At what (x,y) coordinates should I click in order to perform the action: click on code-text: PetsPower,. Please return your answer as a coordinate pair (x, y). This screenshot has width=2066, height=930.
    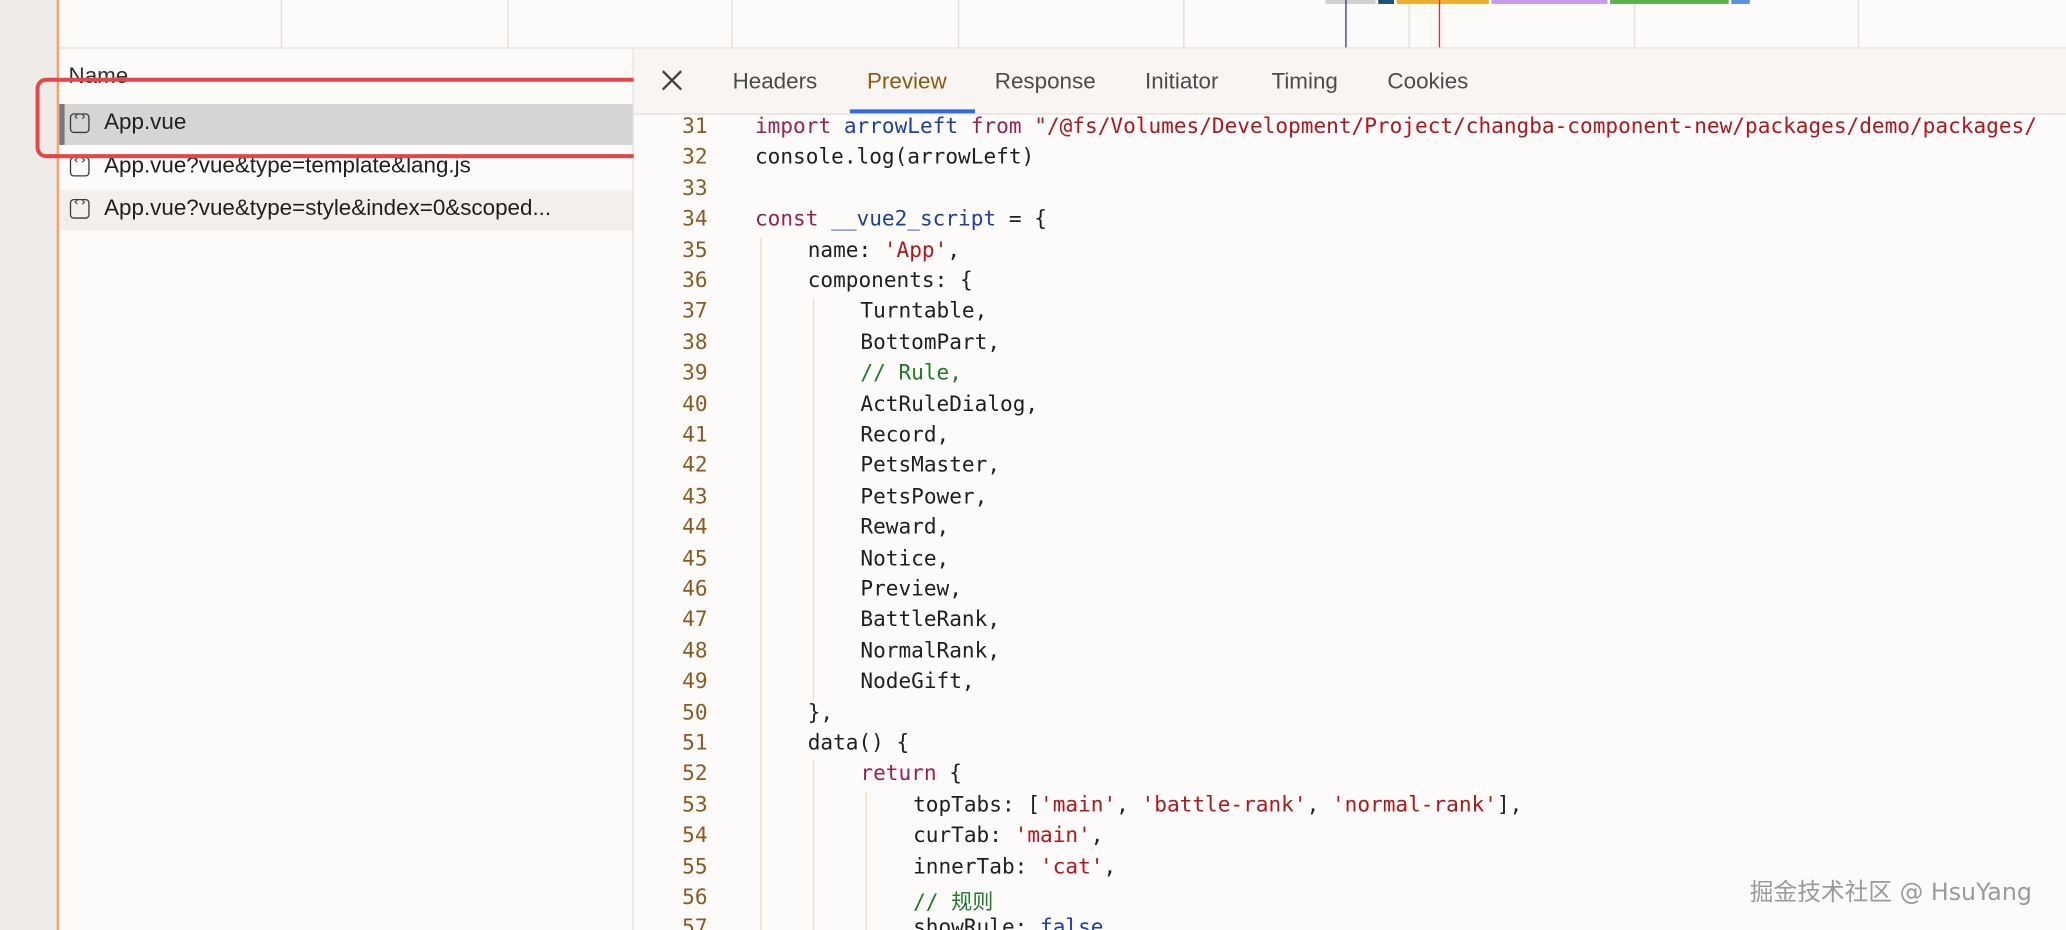
    Looking at the image, I should click on (923, 495).